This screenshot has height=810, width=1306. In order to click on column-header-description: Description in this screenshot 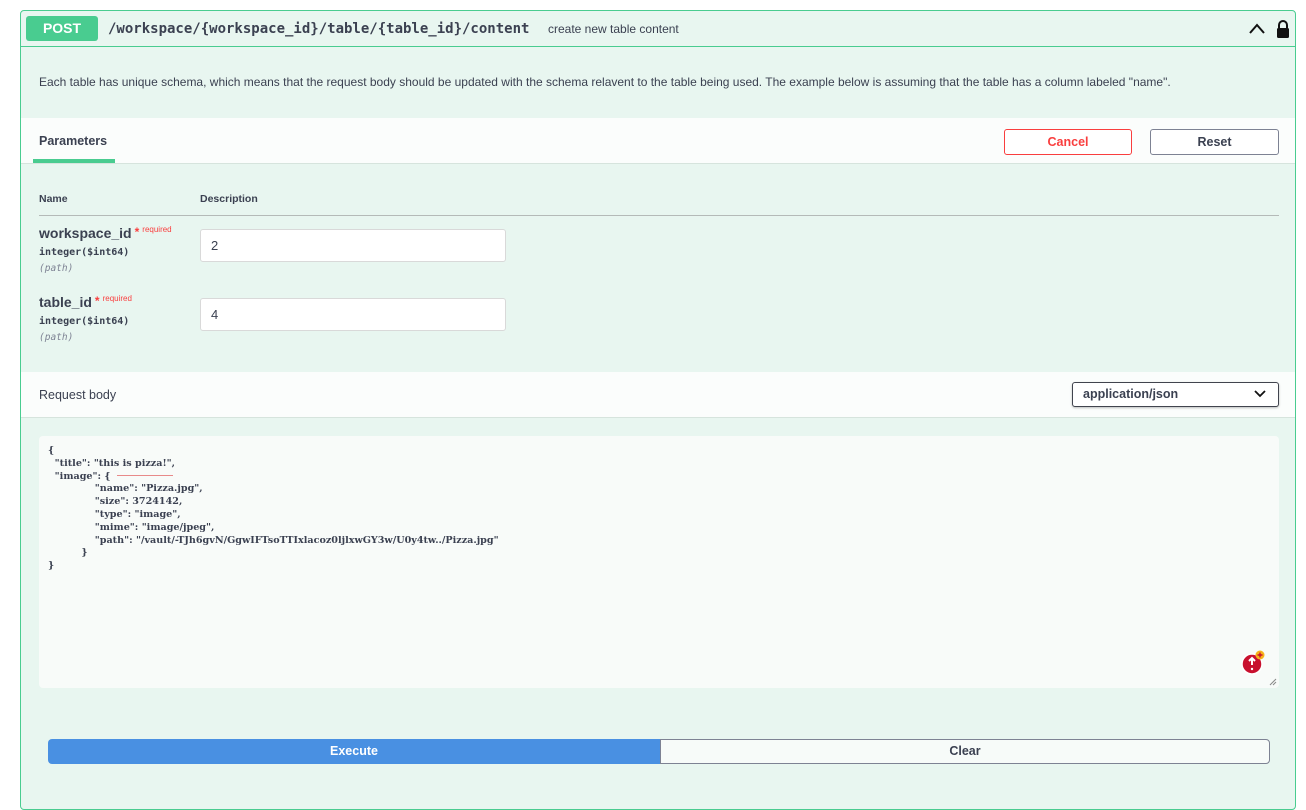, I will do `click(229, 199)`.